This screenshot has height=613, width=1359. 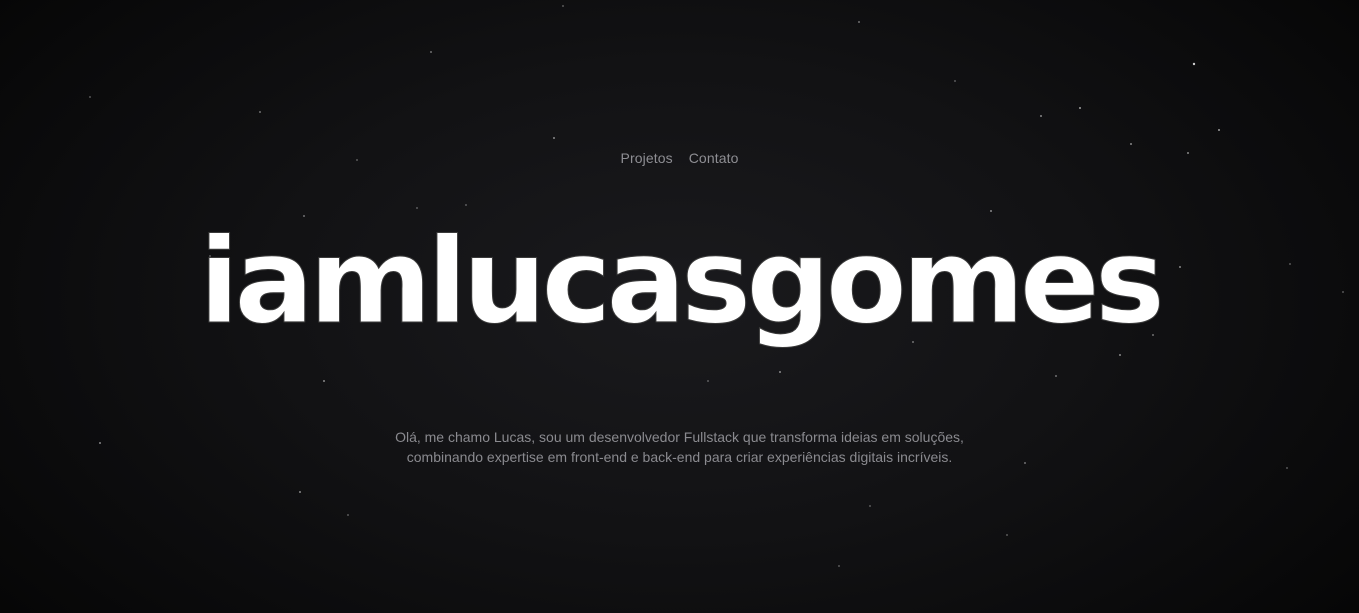 I want to click on nav-link-contato: Contato, so click(x=714, y=158).